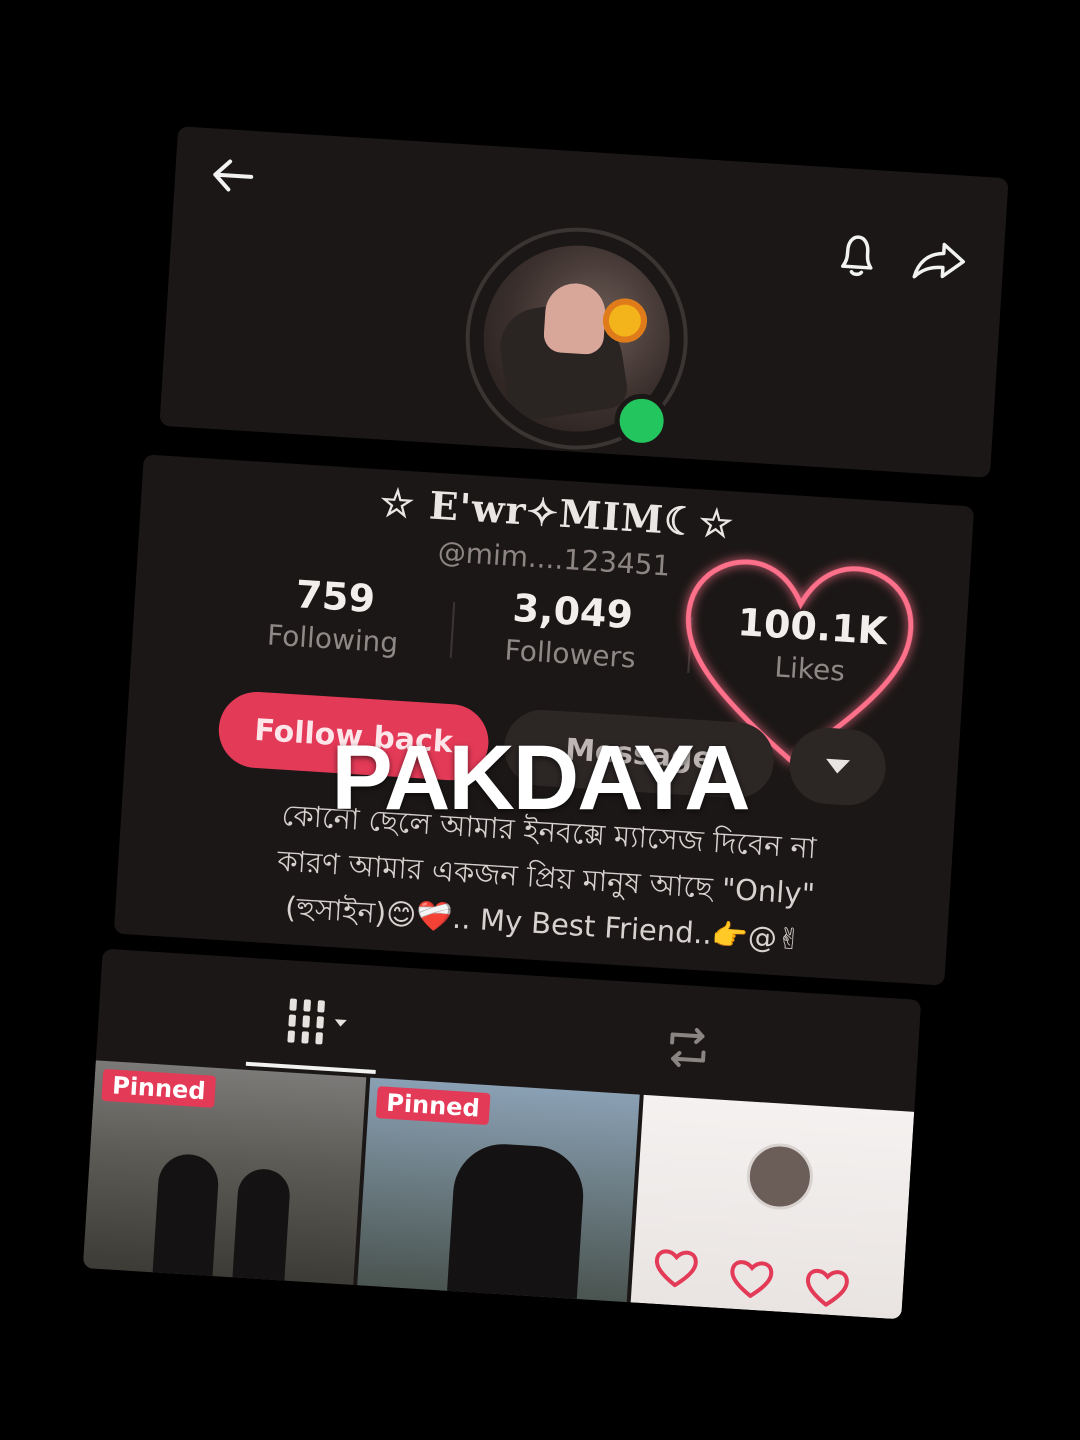 Image resolution: width=1080 pixels, height=1440 pixels. What do you see at coordinates (335, 597) in the screenshot?
I see `following-count: 759` at bounding box center [335, 597].